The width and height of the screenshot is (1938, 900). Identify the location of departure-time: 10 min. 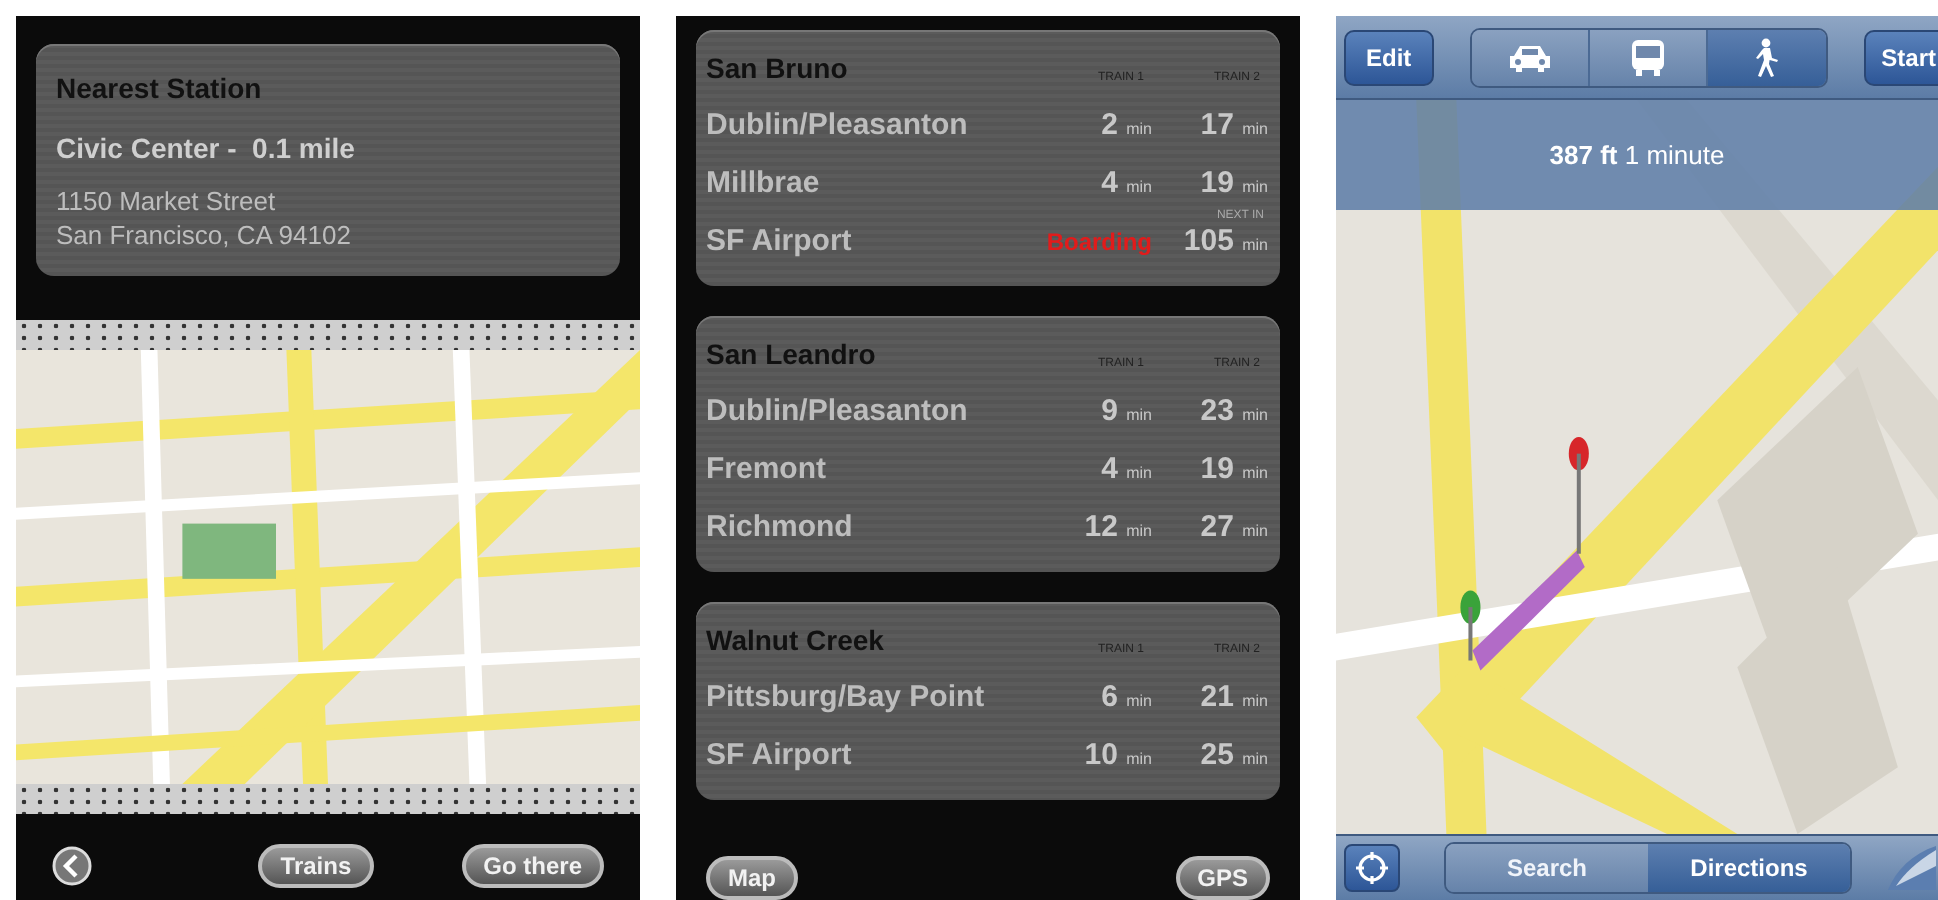
(1118, 754).